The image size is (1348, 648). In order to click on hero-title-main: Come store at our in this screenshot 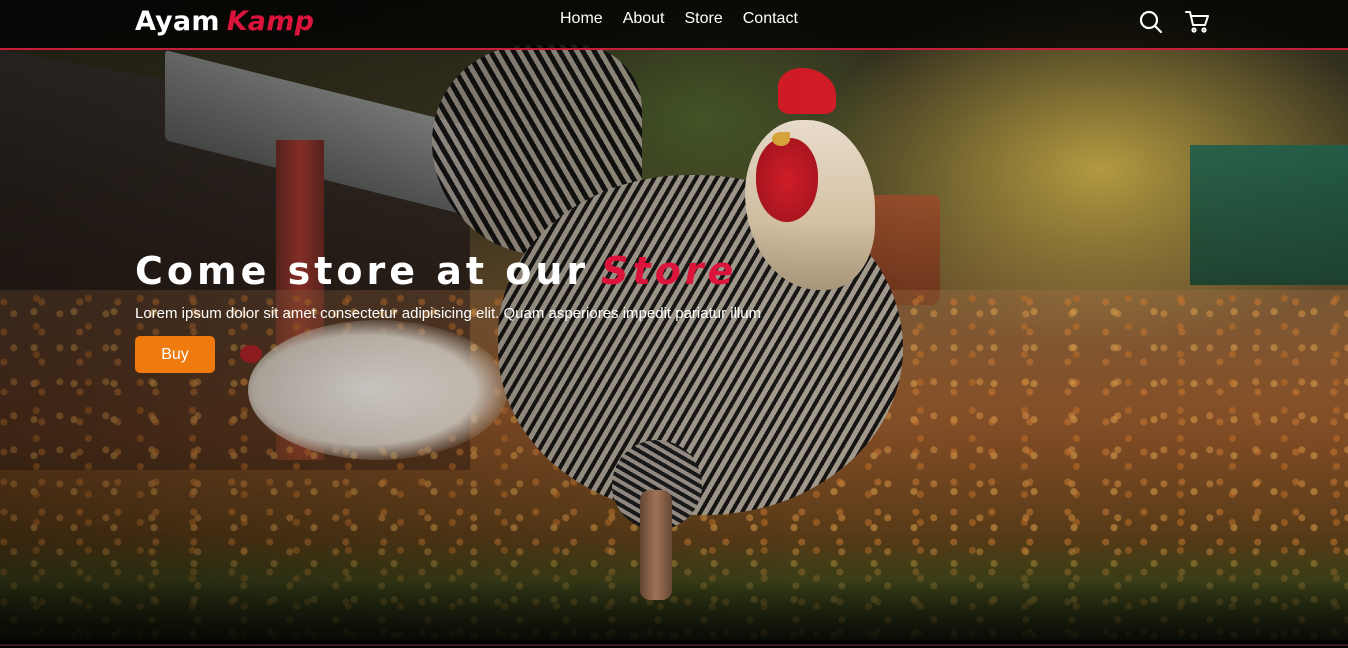, I will do `click(362, 271)`.